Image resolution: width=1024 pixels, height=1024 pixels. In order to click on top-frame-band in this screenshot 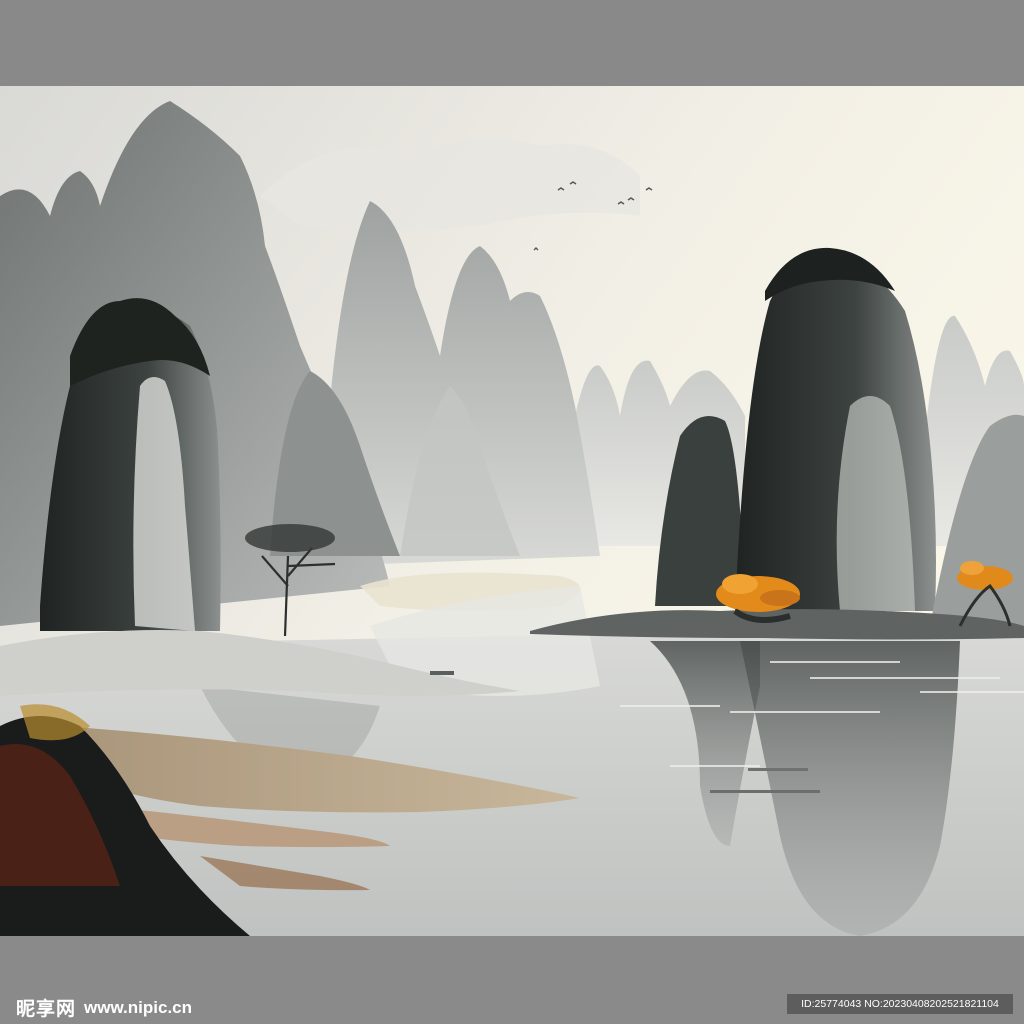, I will do `click(512, 43)`.